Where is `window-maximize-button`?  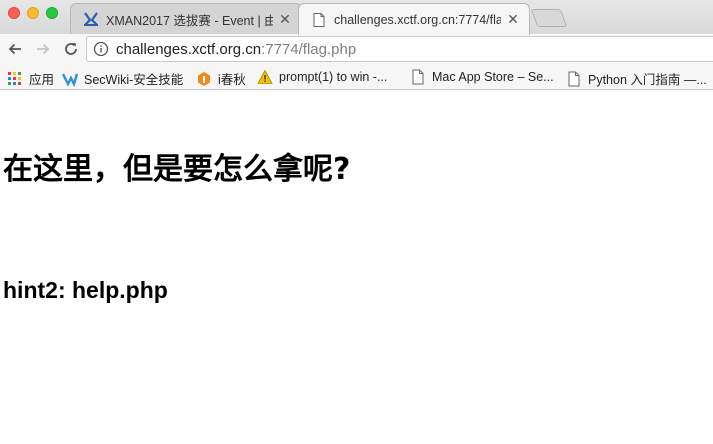
window-maximize-button is located at coordinates (52, 13).